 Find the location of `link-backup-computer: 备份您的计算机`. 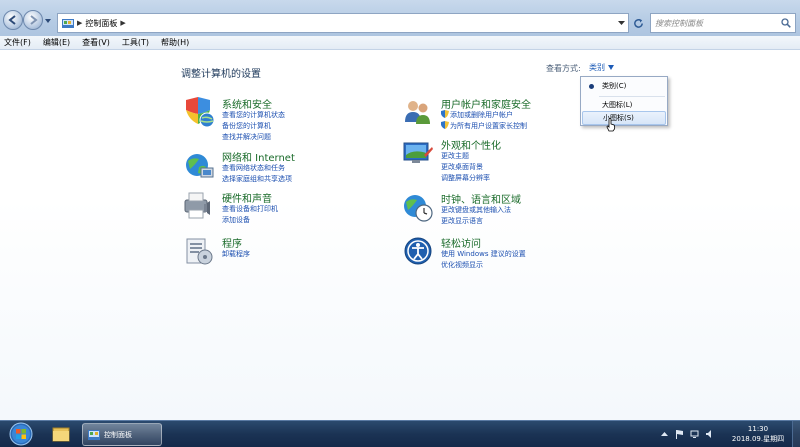

link-backup-computer: 备份您的计算机 is located at coordinates (246, 126).